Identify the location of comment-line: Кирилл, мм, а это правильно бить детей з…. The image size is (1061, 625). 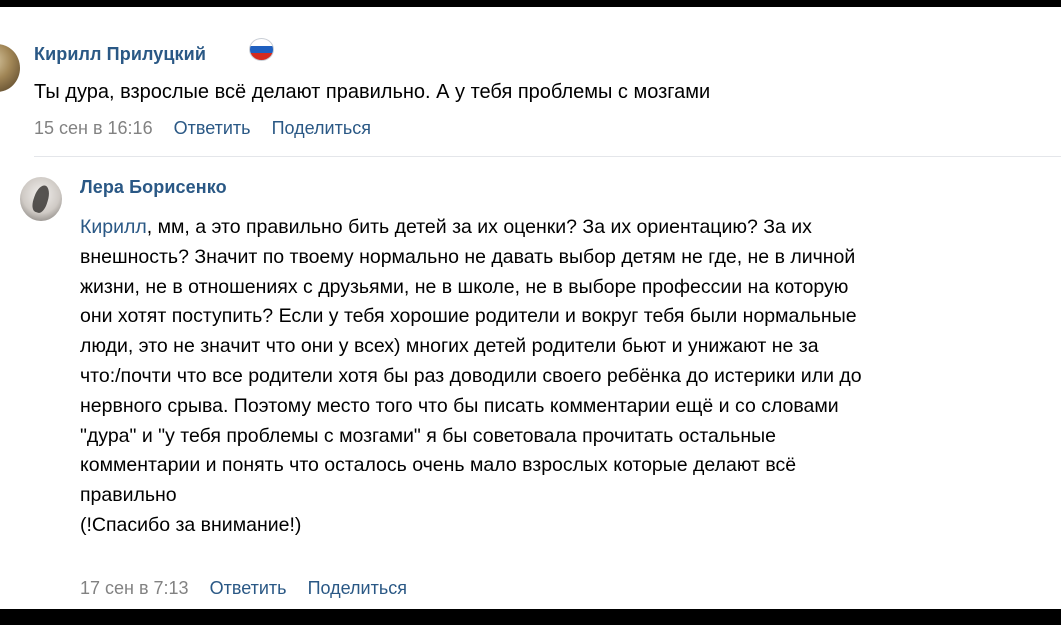
(446, 227).